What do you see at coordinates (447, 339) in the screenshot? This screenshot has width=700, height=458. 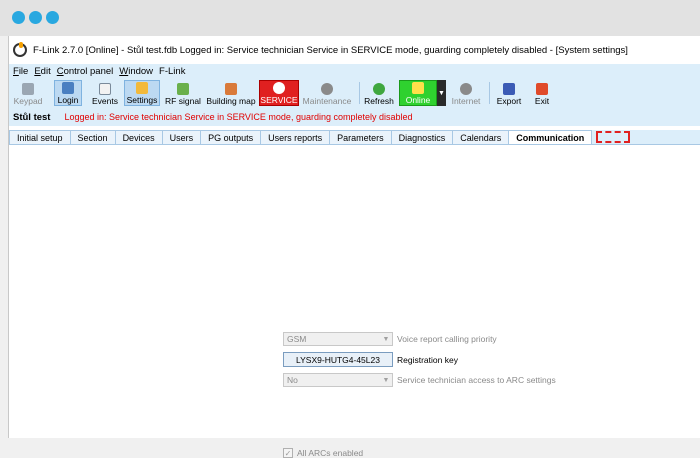 I see `voice-report-priority-label: Voice report calling priority` at bounding box center [447, 339].